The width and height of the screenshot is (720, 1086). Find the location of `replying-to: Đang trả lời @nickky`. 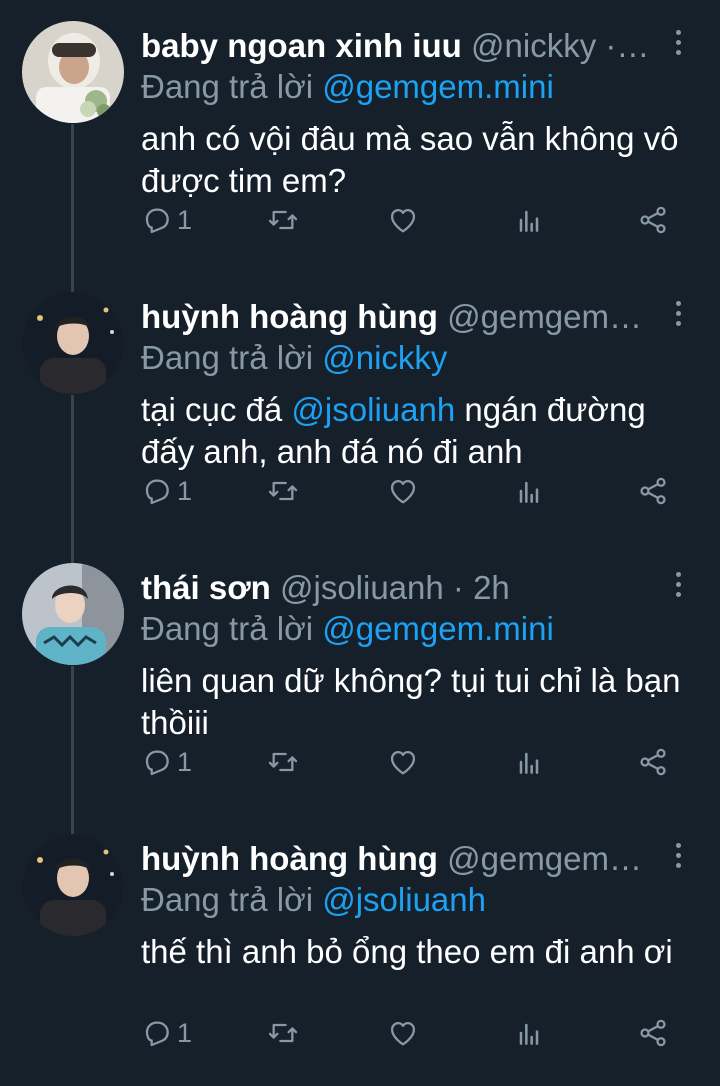

replying-to: Đang trả lời @nickky is located at coordinates (294, 358).